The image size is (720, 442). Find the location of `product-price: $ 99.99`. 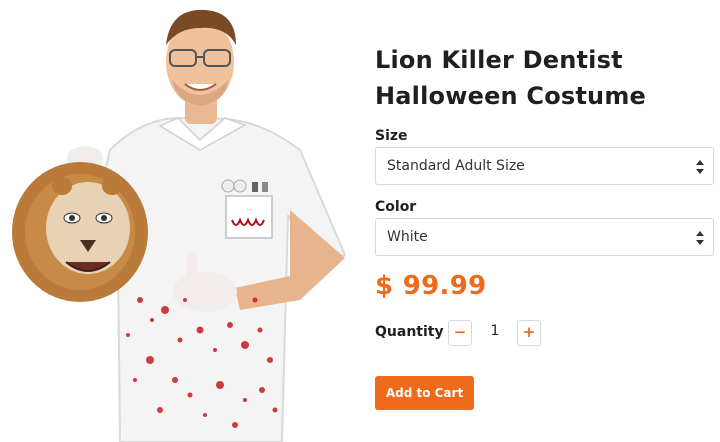

product-price: $ 99.99 is located at coordinates (431, 286).